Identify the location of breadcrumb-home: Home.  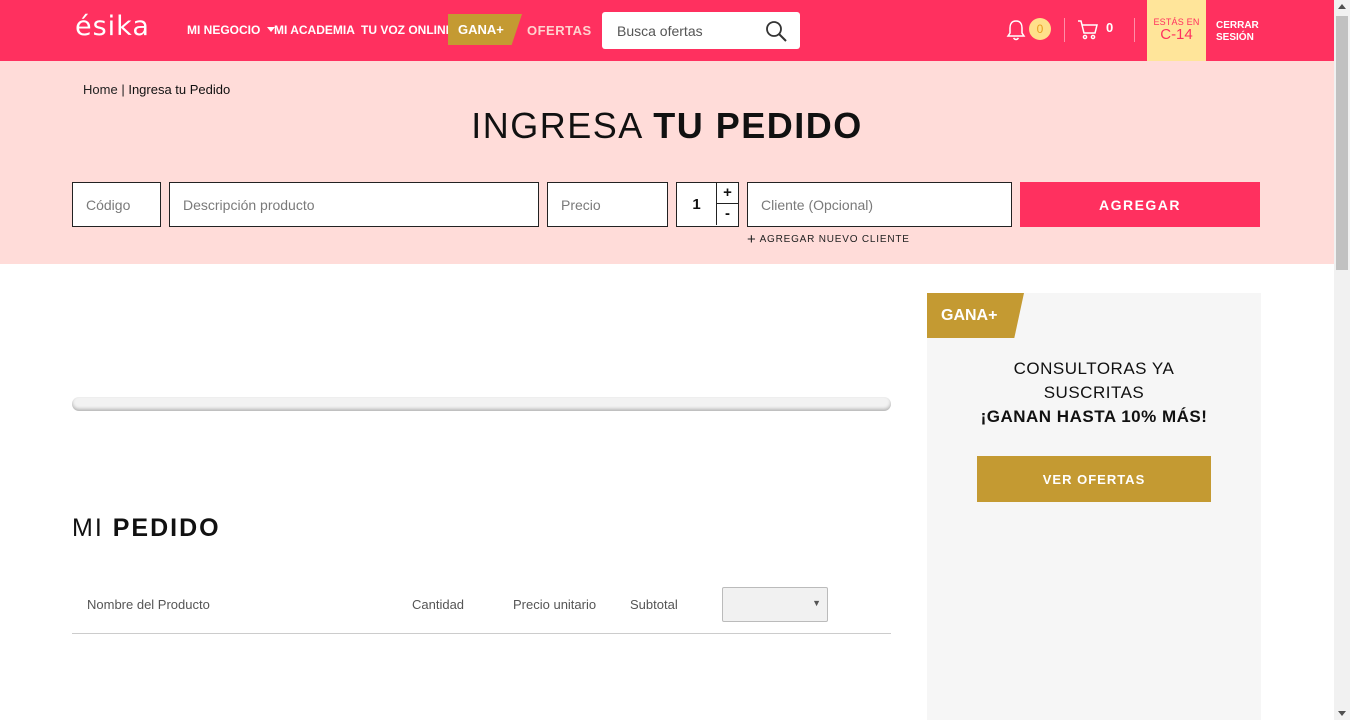
(100, 89).